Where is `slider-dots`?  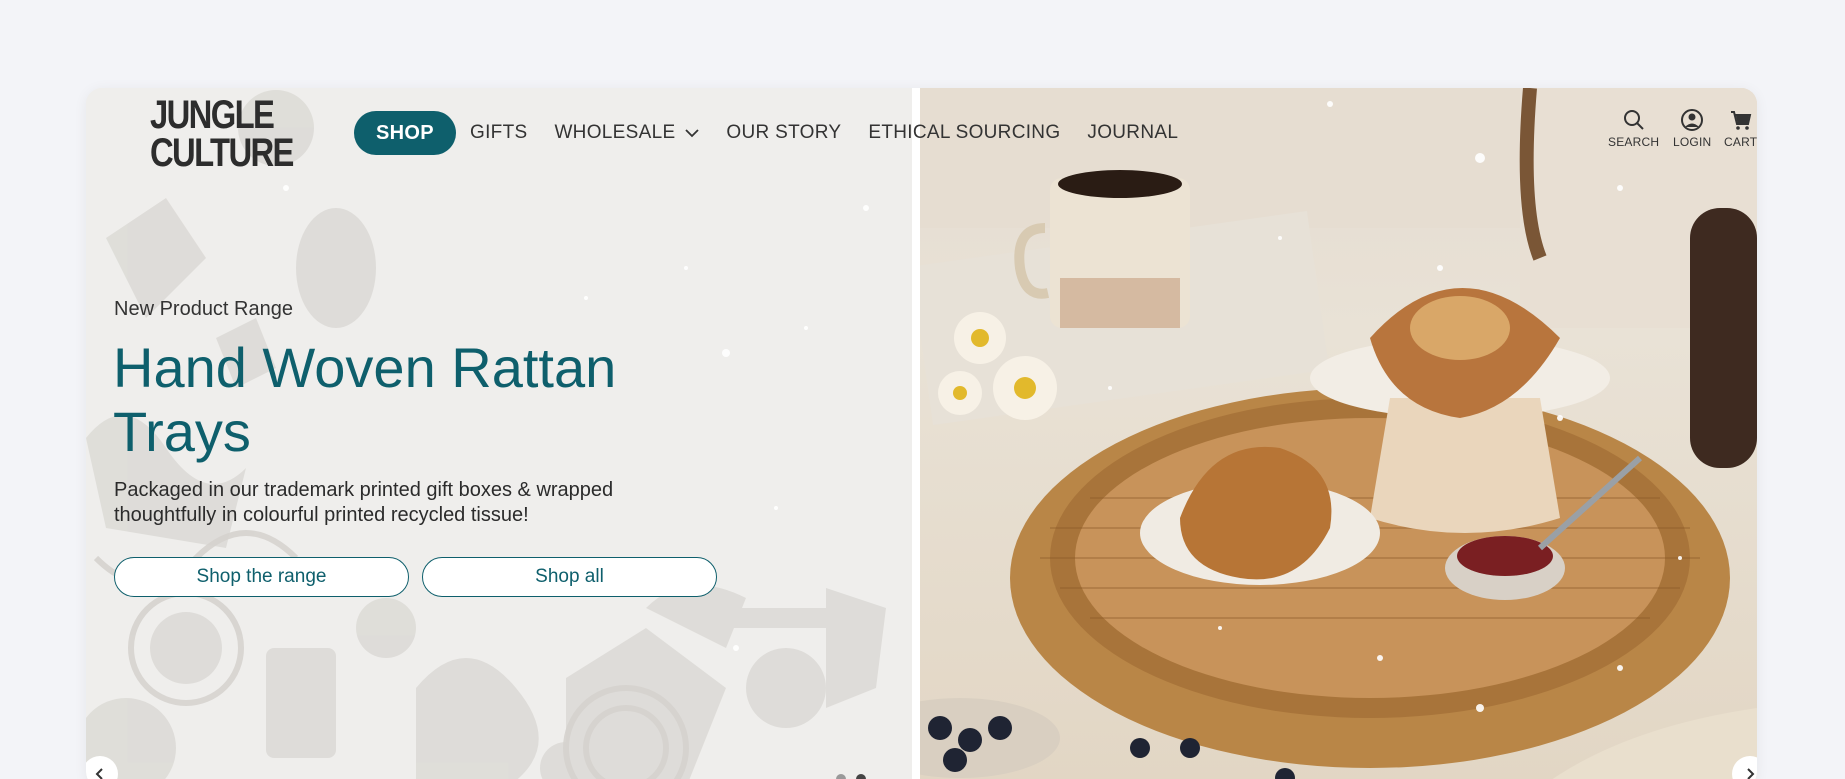 slider-dots is located at coordinates (851, 776).